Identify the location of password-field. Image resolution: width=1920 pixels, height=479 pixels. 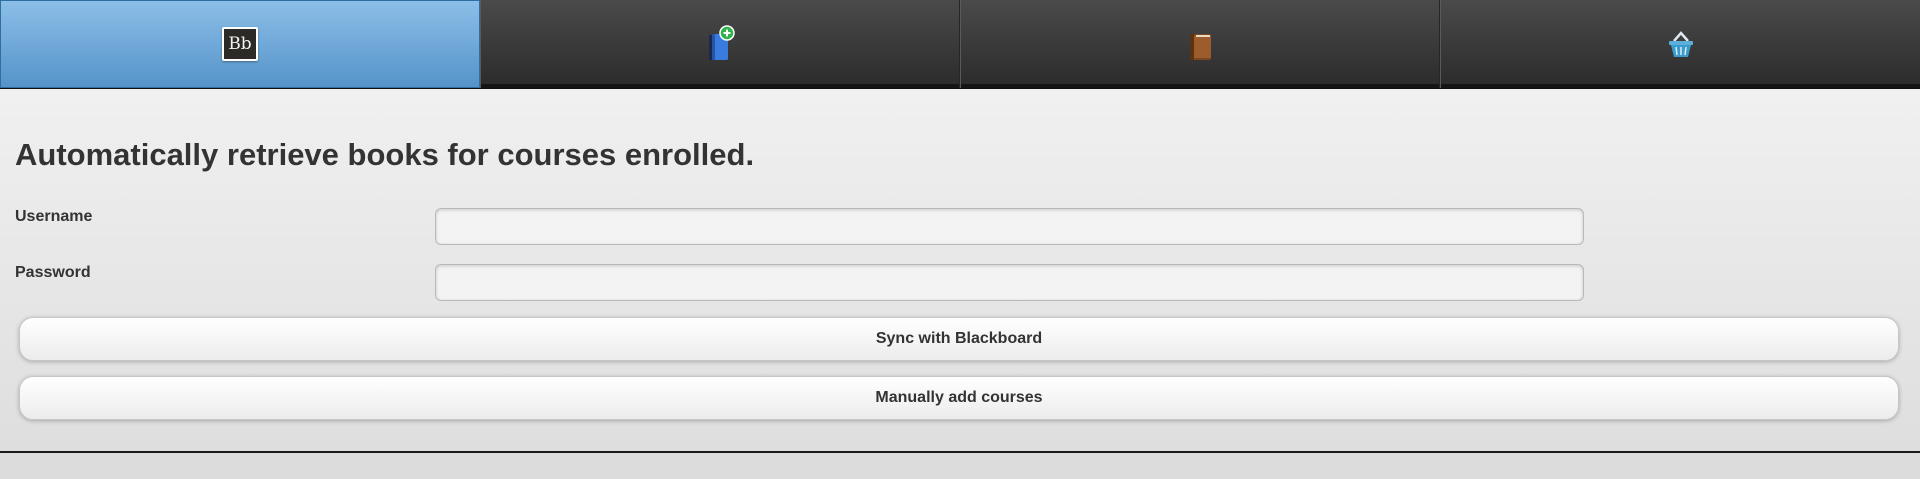
(1009, 282).